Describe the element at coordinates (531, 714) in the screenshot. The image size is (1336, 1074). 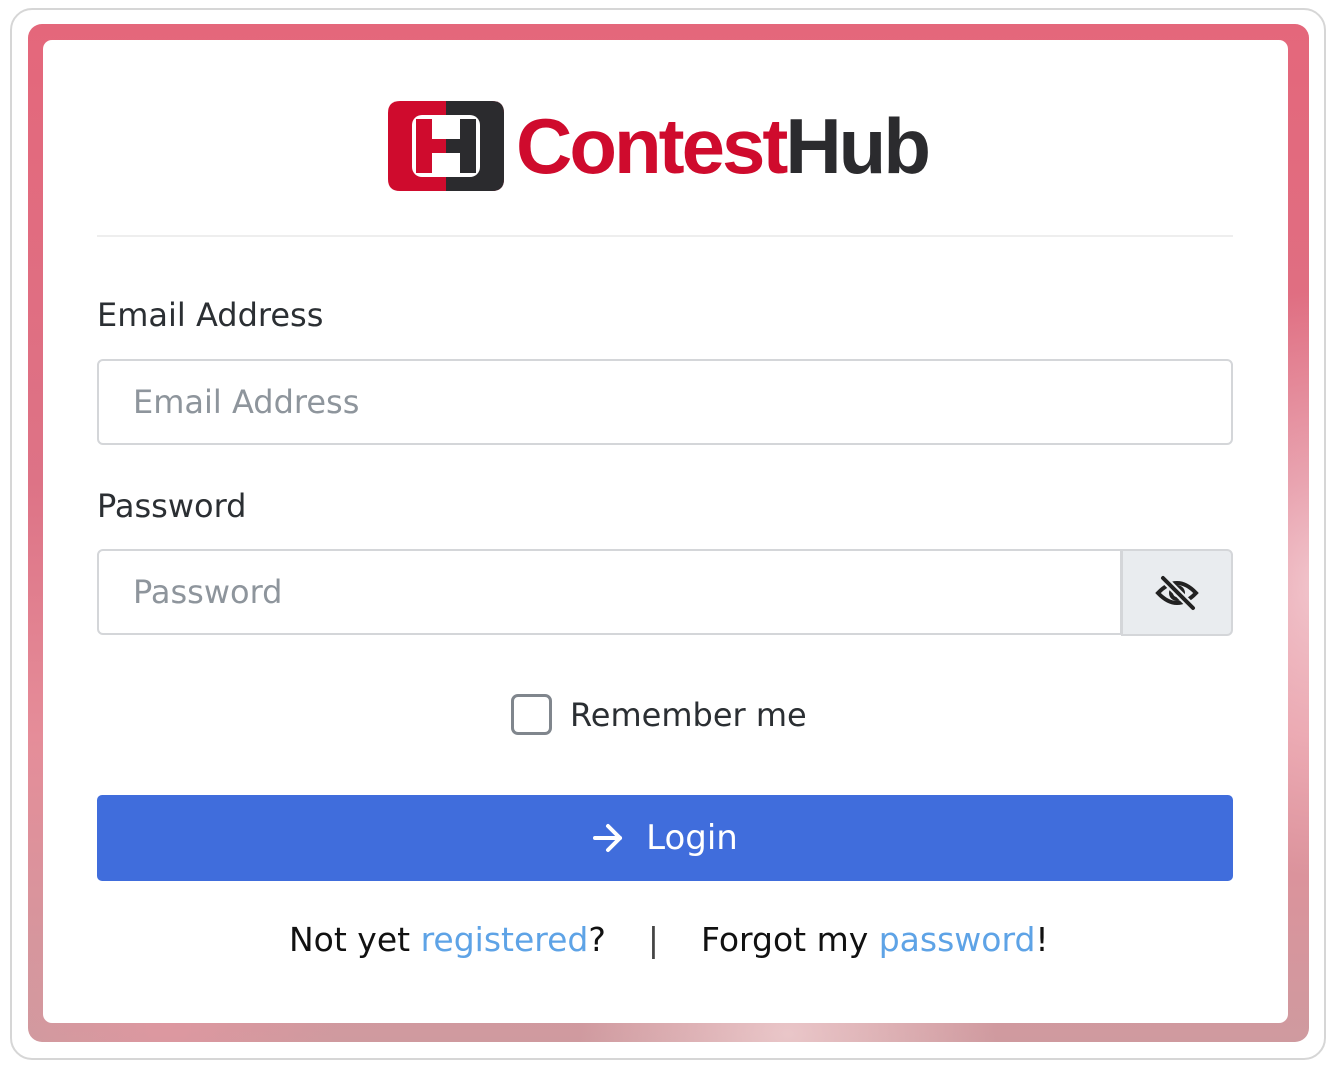
I see `remember-me-checkbox` at that location.